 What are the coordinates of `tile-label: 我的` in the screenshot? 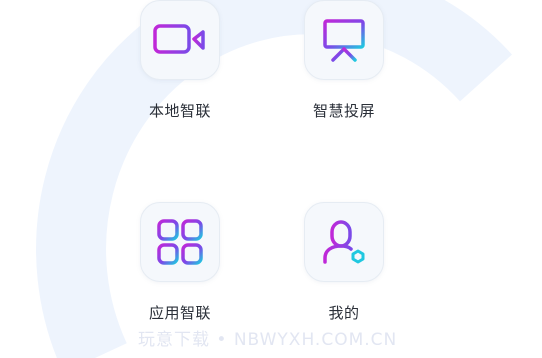 It's located at (344, 313).